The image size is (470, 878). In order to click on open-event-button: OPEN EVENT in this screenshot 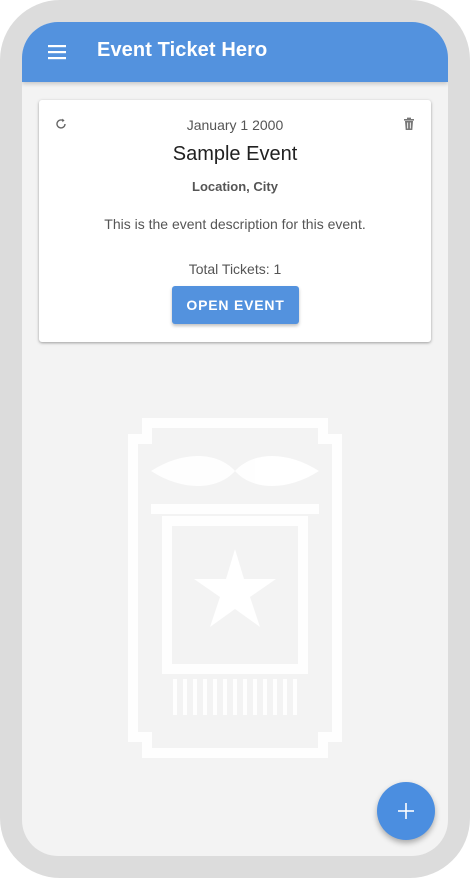, I will do `click(235, 305)`.